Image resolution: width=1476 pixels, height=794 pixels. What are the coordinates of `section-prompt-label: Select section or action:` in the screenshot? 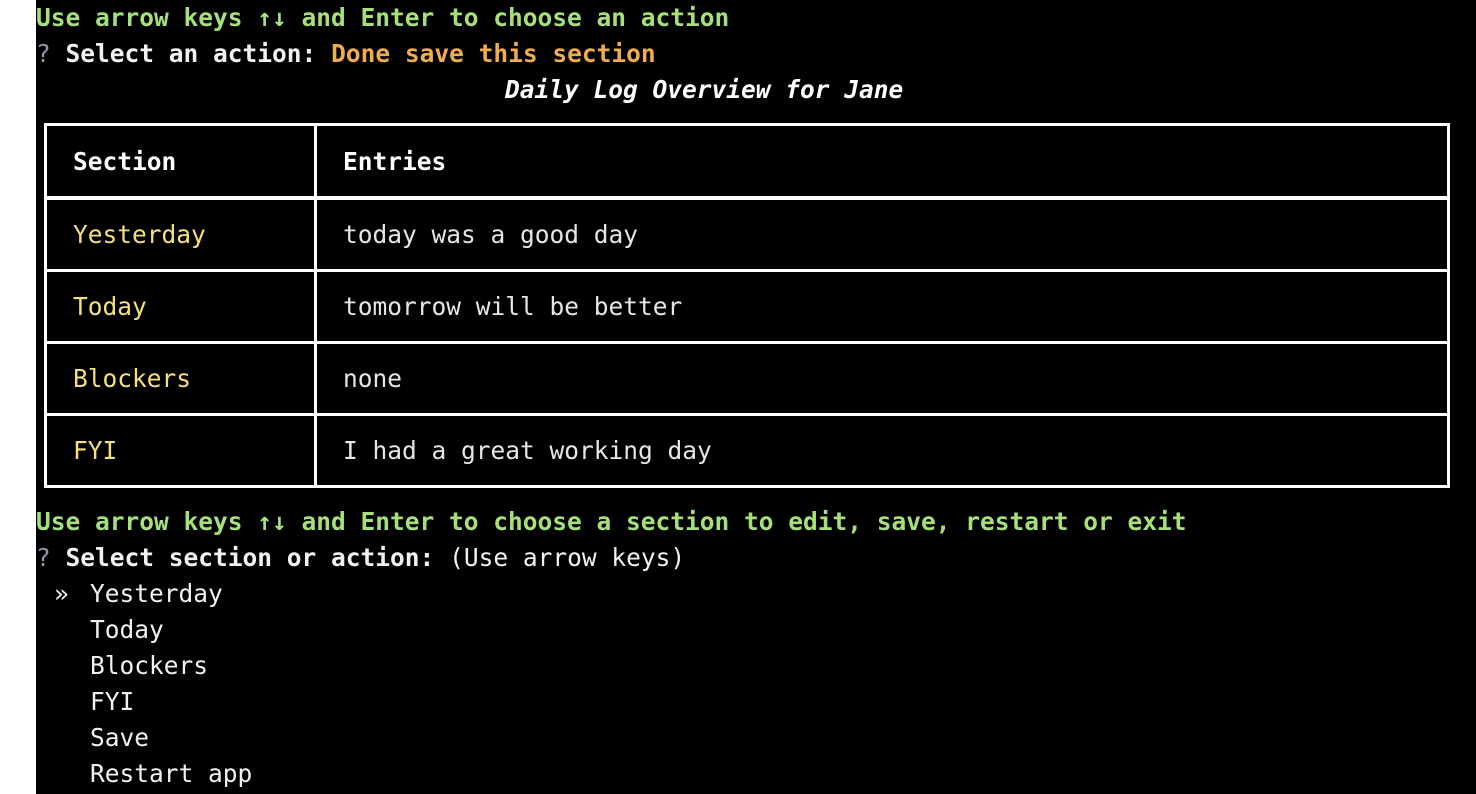 It's located at (250, 557).